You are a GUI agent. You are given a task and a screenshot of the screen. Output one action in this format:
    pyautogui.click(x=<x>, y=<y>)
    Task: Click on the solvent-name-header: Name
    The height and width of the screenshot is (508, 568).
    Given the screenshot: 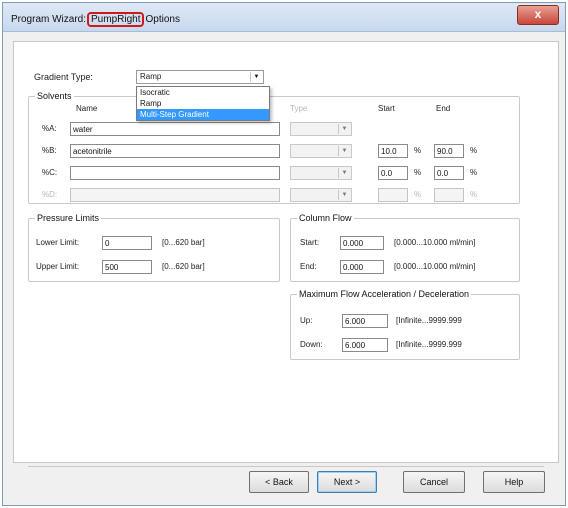 What is the action you would take?
    pyautogui.click(x=87, y=108)
    